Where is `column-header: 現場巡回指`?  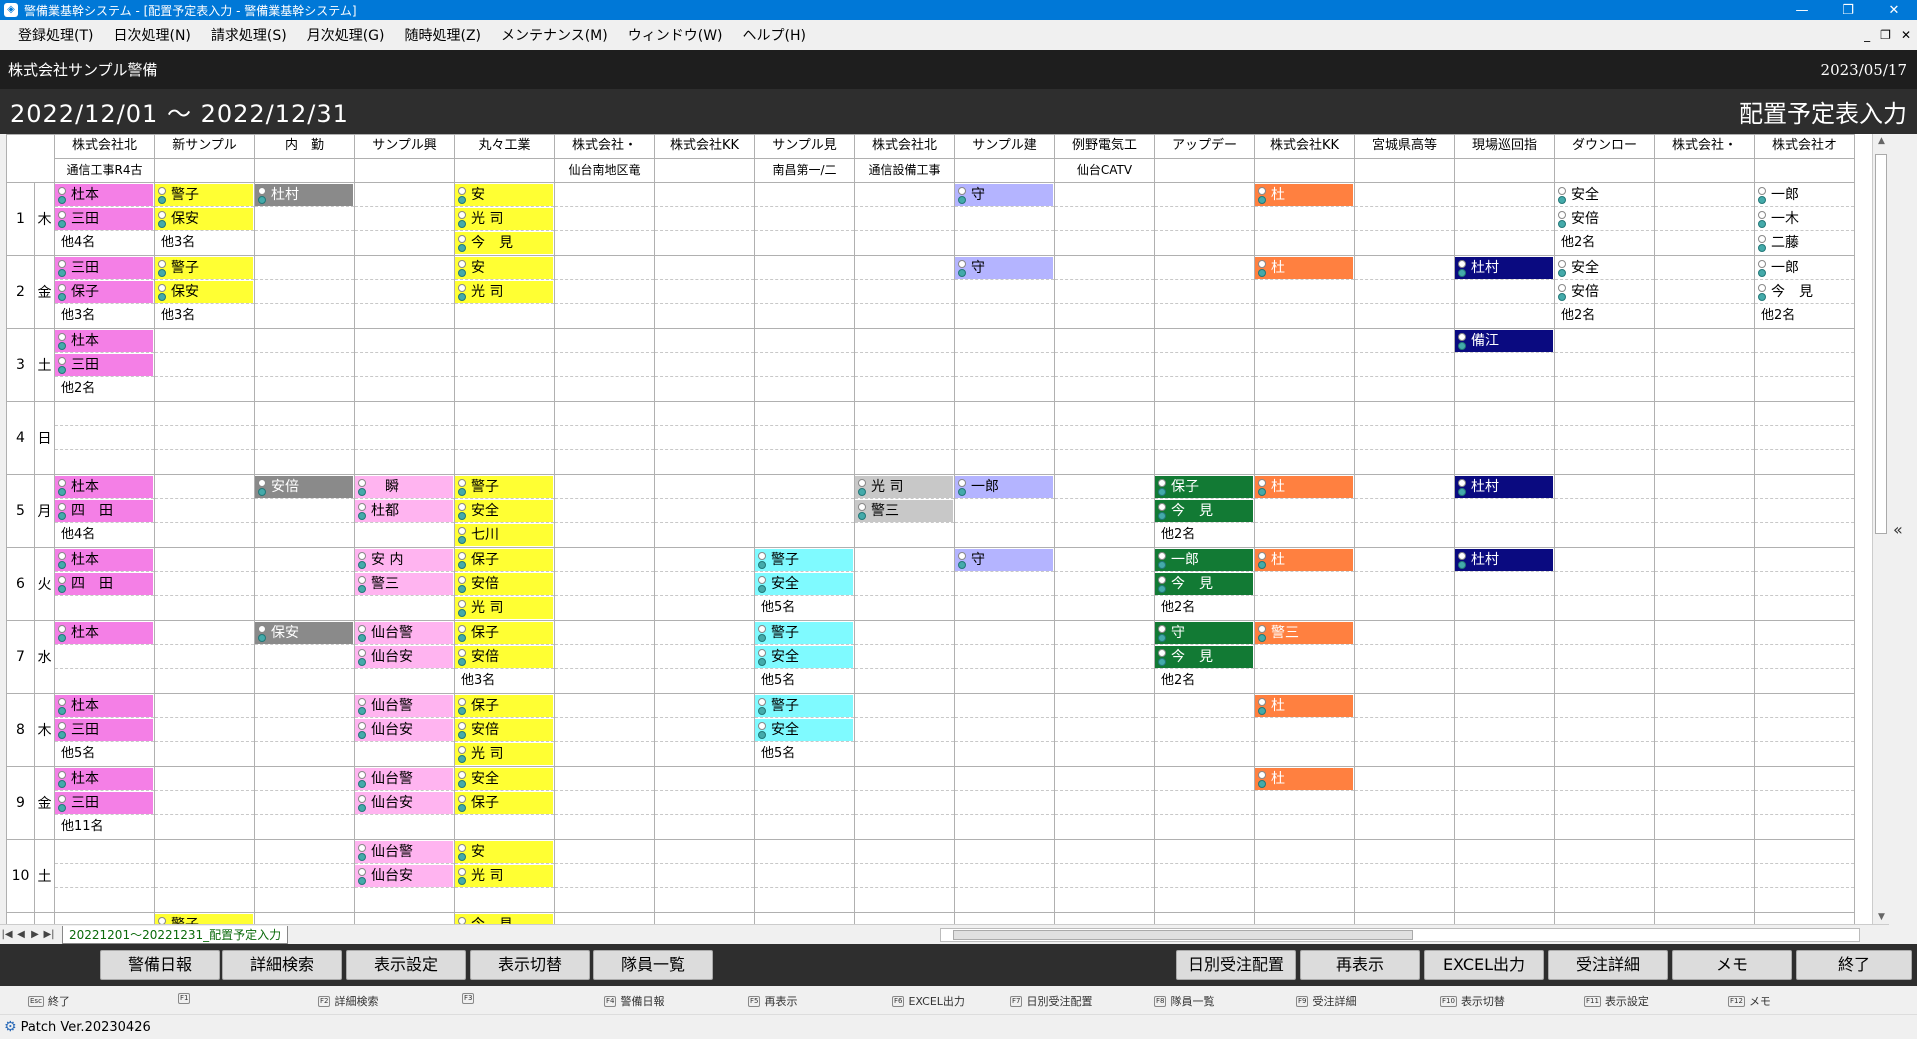 column-header: 現場巡回指 is located at coordinates (1504, 146).